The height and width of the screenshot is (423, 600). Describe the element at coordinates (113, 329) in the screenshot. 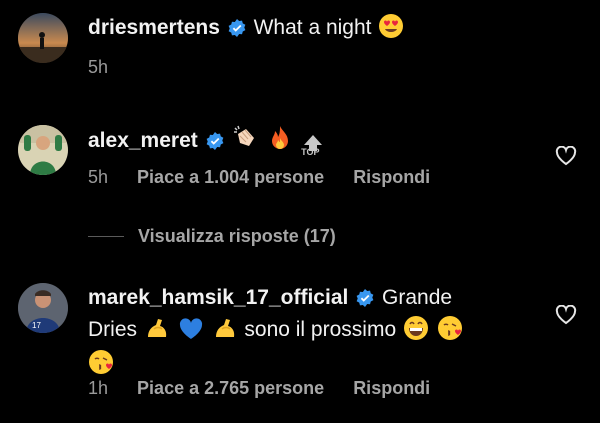

I see `comment-text-line2a: Dries` at that location.